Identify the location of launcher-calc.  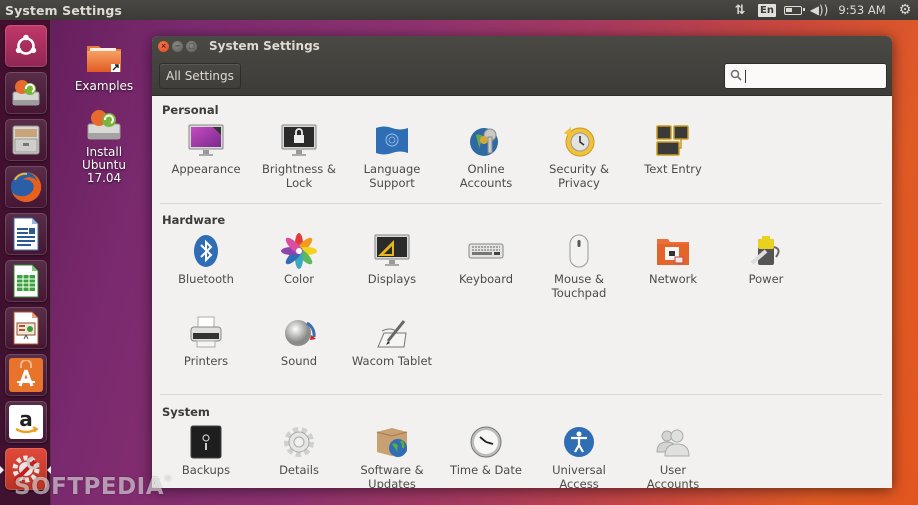
(26, 281).